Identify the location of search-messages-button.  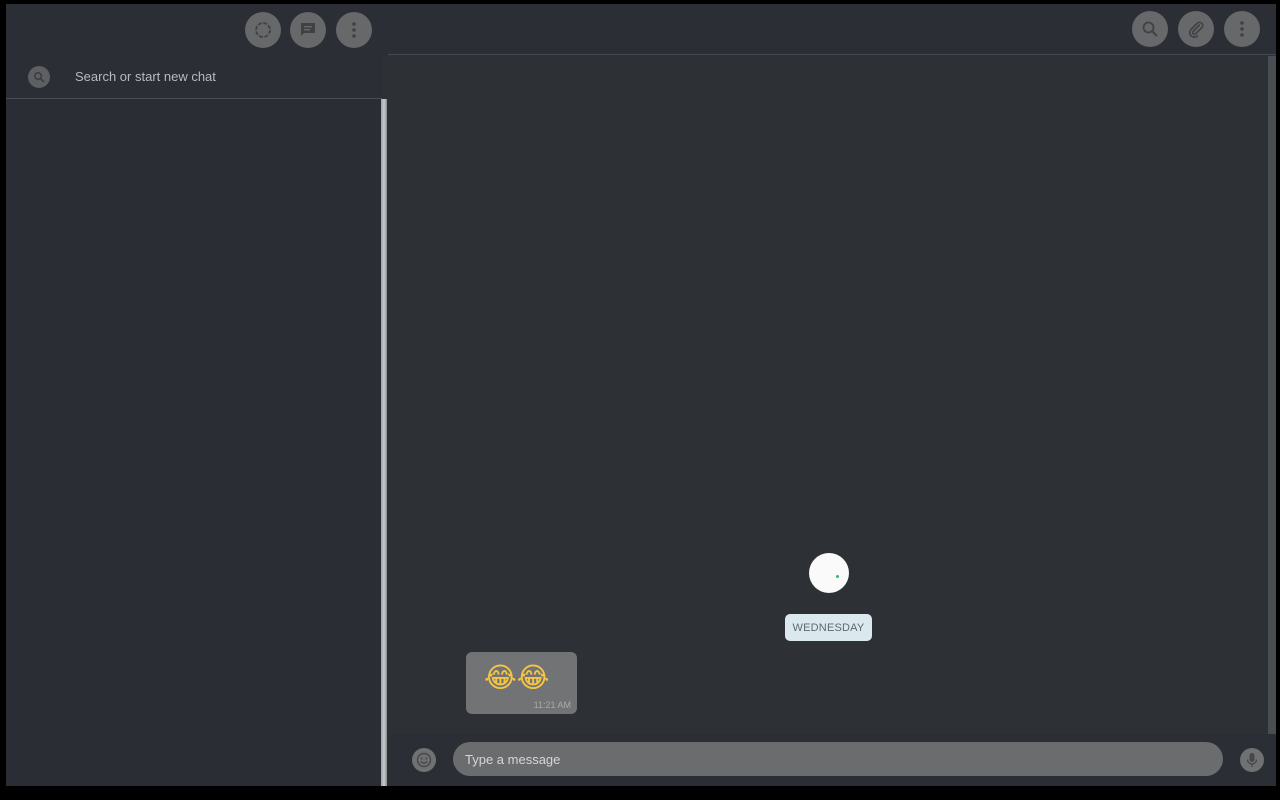
(1150, 29).